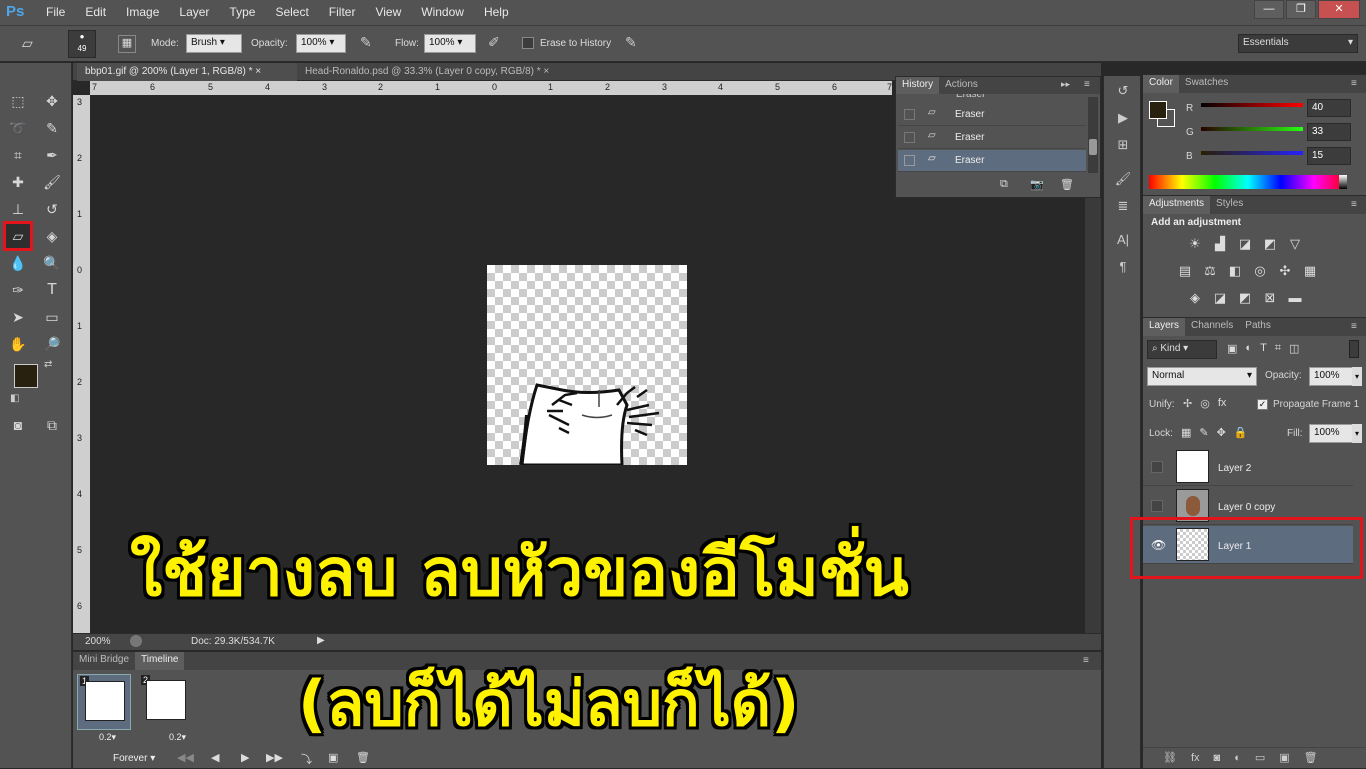 The image size is (1366, 769). I want to click on g-input: 33, so click(1329, 132).